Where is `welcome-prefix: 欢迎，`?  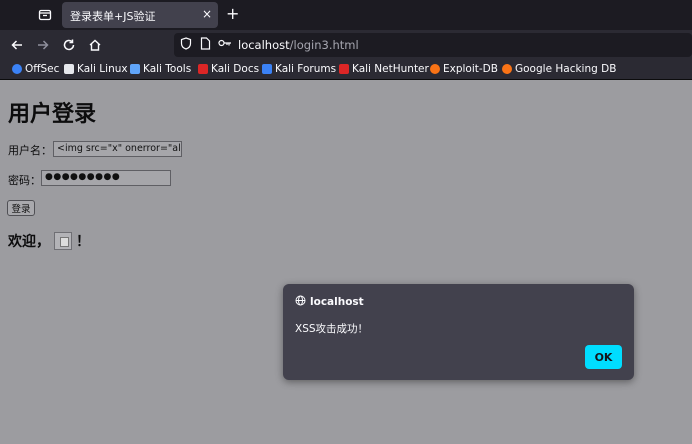
welcome-prefix: 欢迎， is located at coordinates (29, 242).